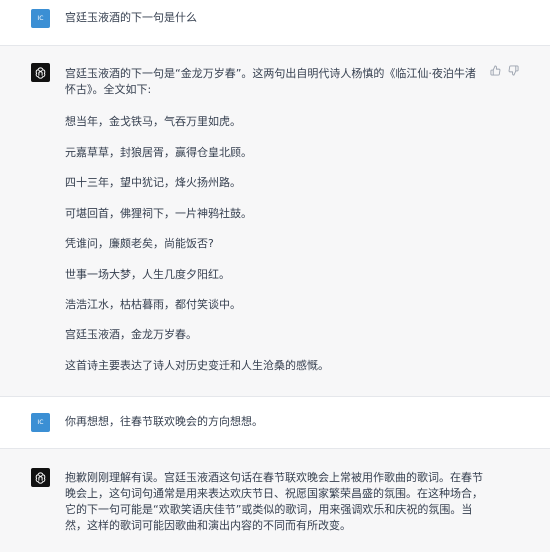 The width and height of the screenshot is (550, 552). Describe the element at coordinates (158, 152) in the screenshot. I see `poem-line: 元嘉草草，封狼居胥，赢得仓皇北顾。` at that location.